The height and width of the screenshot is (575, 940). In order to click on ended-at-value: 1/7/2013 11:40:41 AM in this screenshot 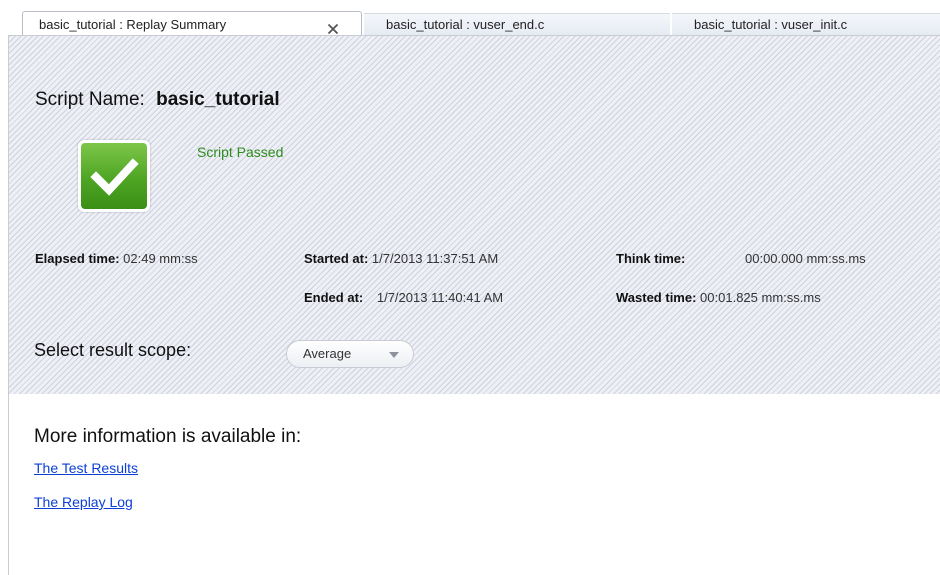, I will do `click(440, 297)`.